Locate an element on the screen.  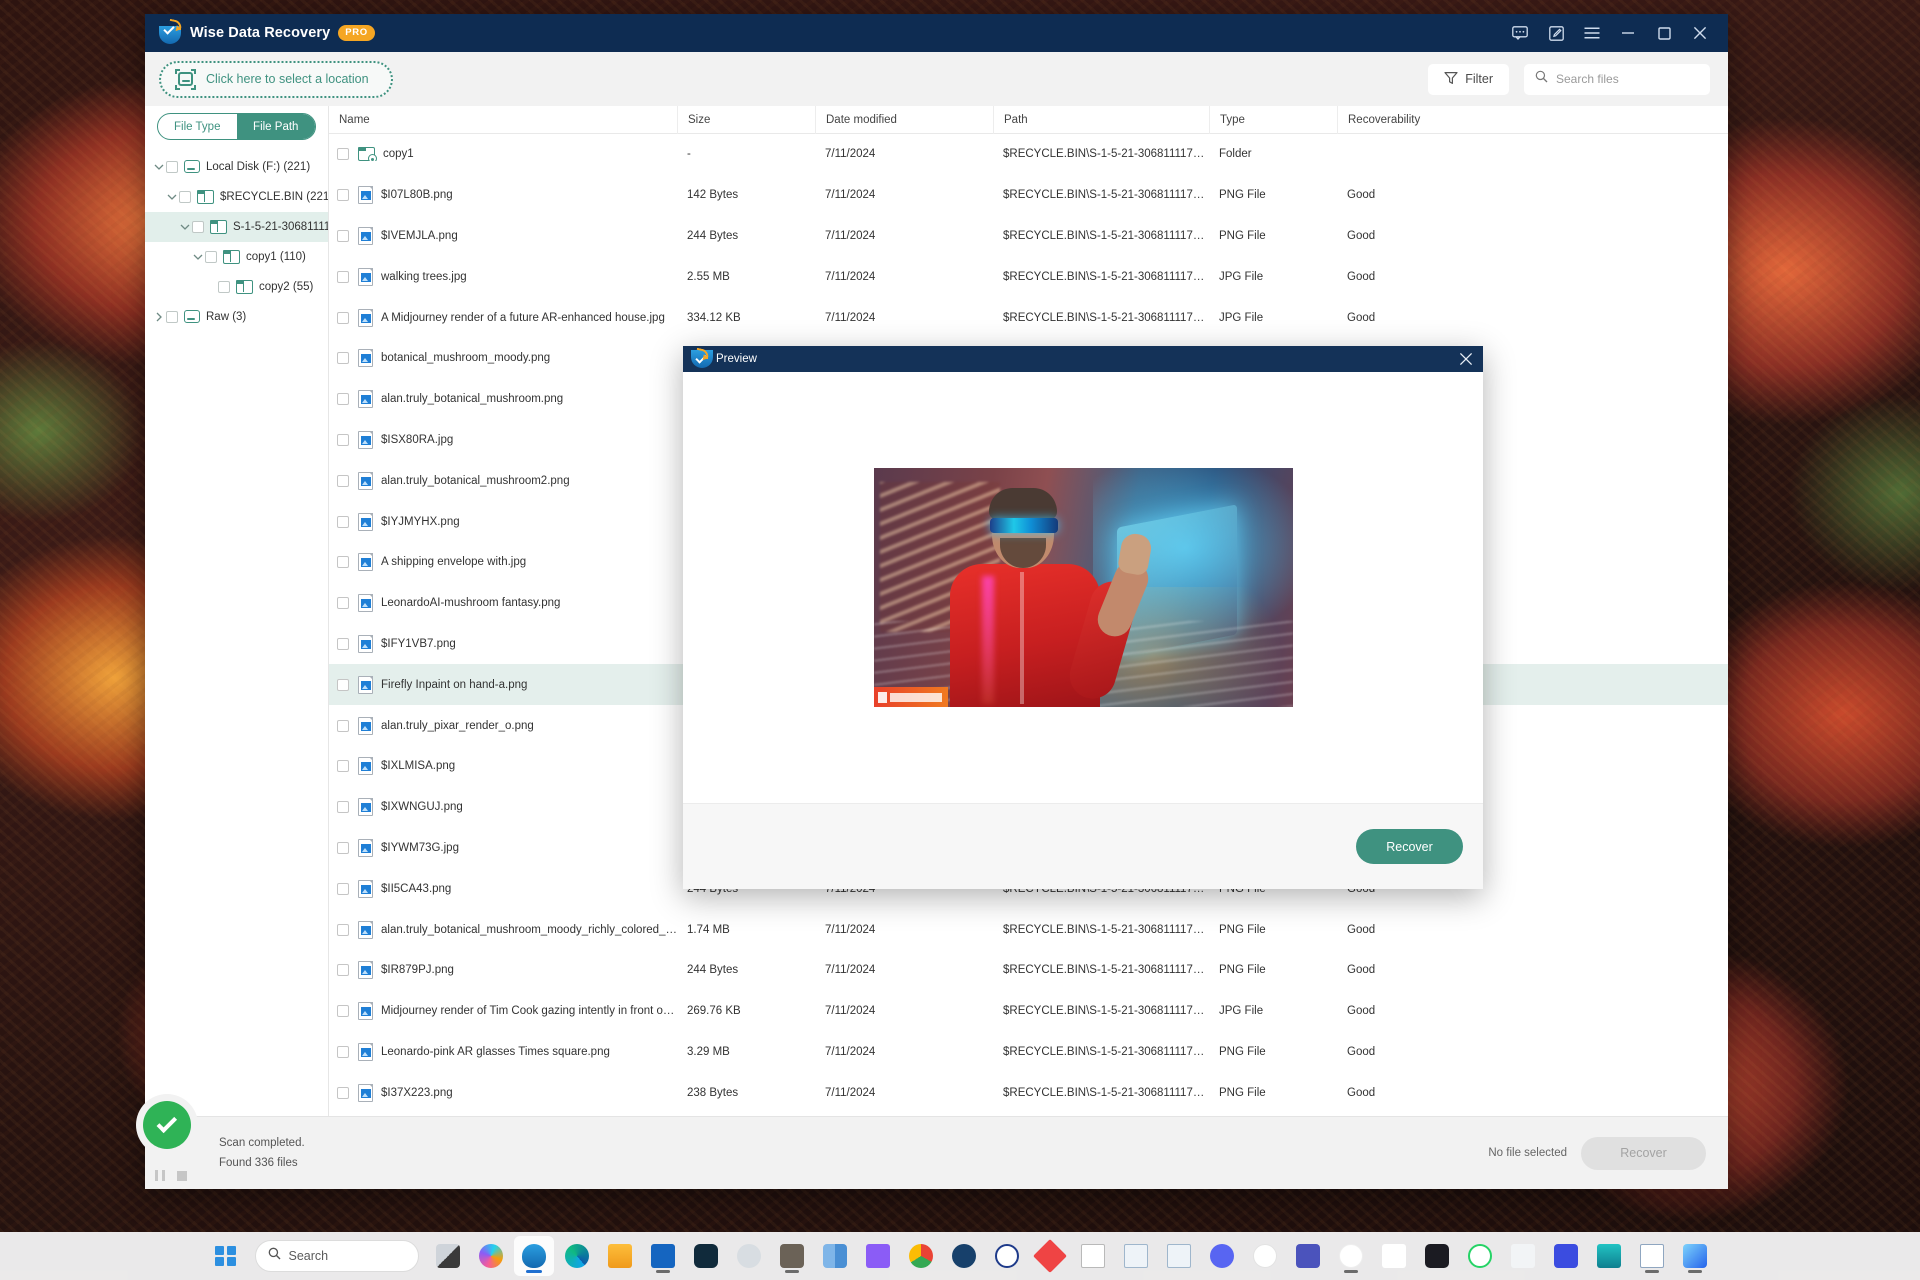
column-header-size: Size is located at coordinates (746, 119).